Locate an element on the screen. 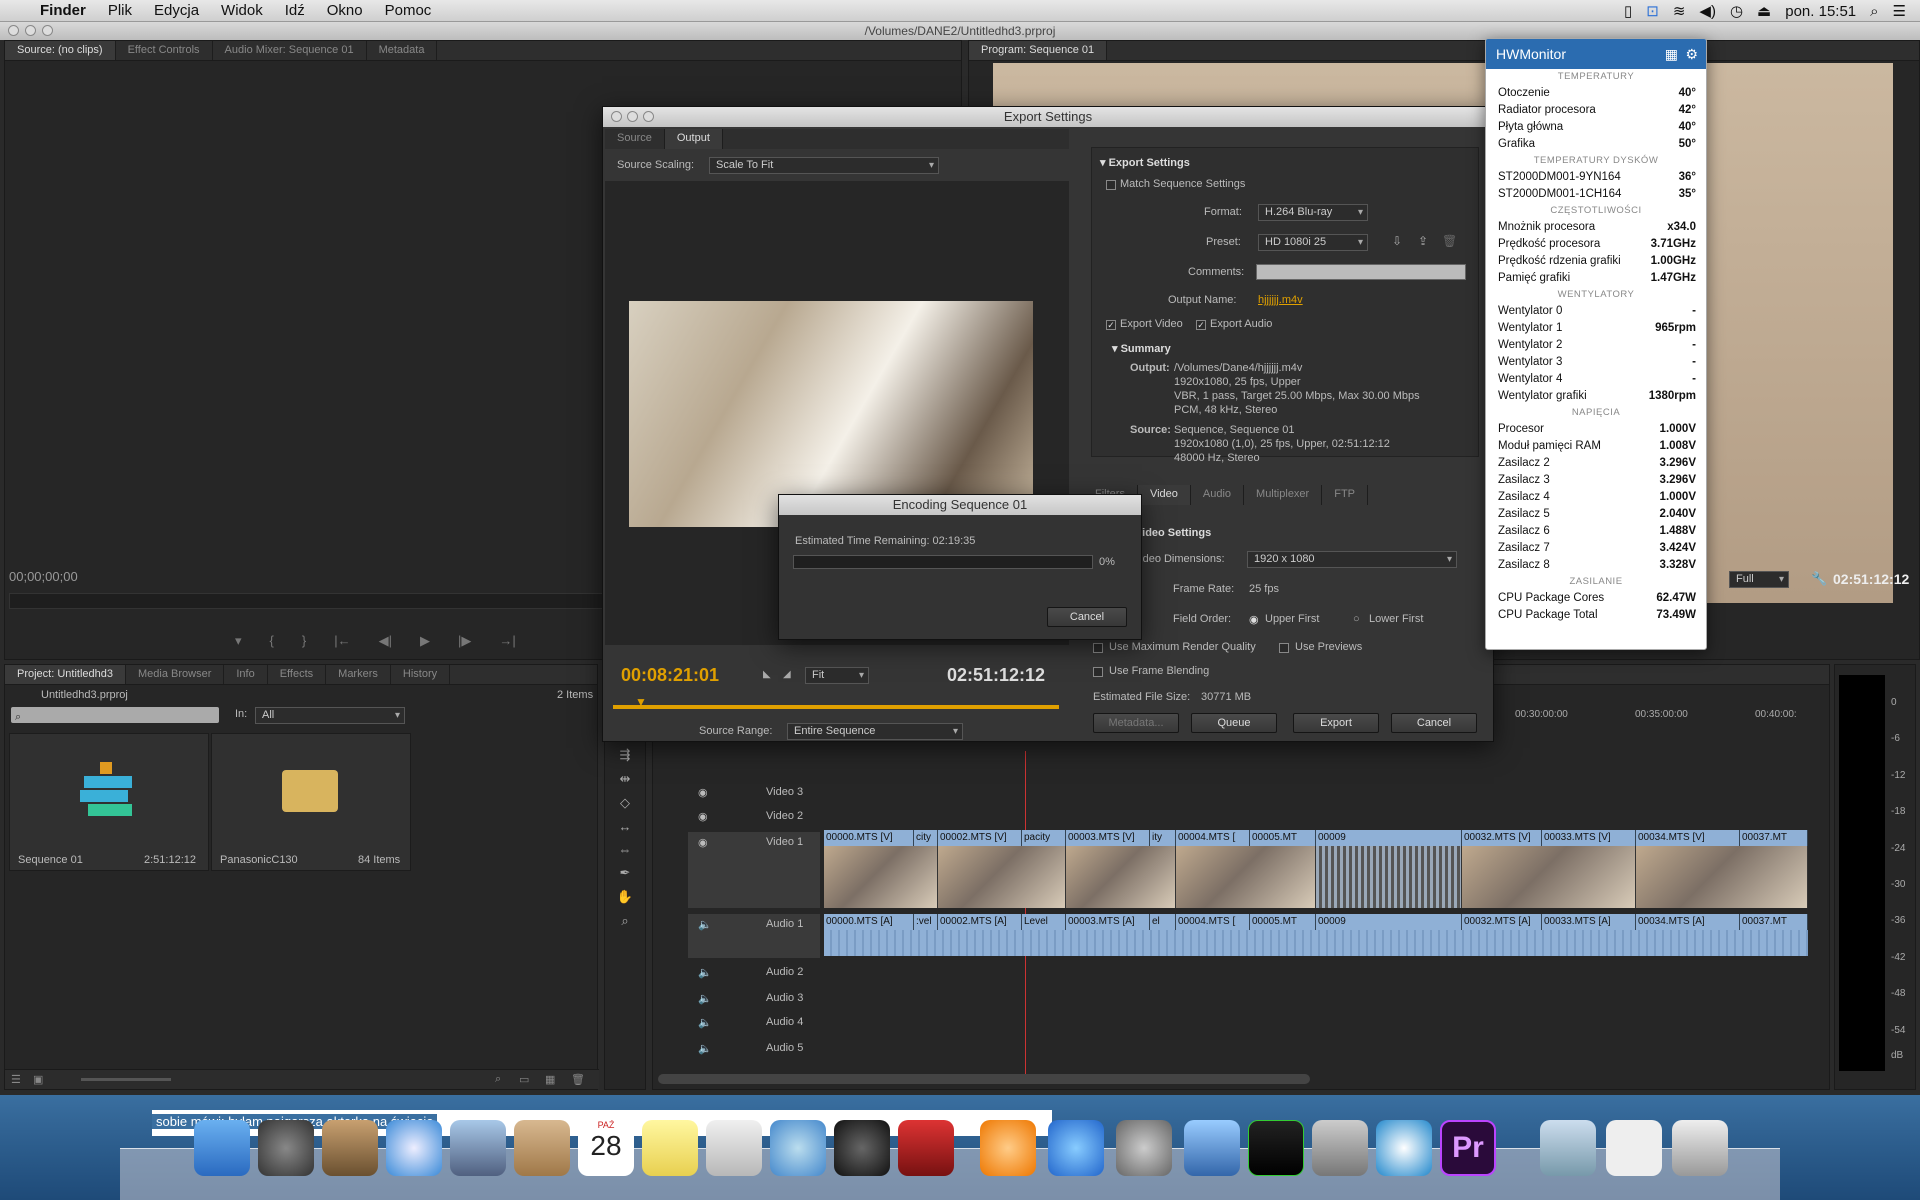  video-clip: 00009 is located at coordinates (1389, 838).